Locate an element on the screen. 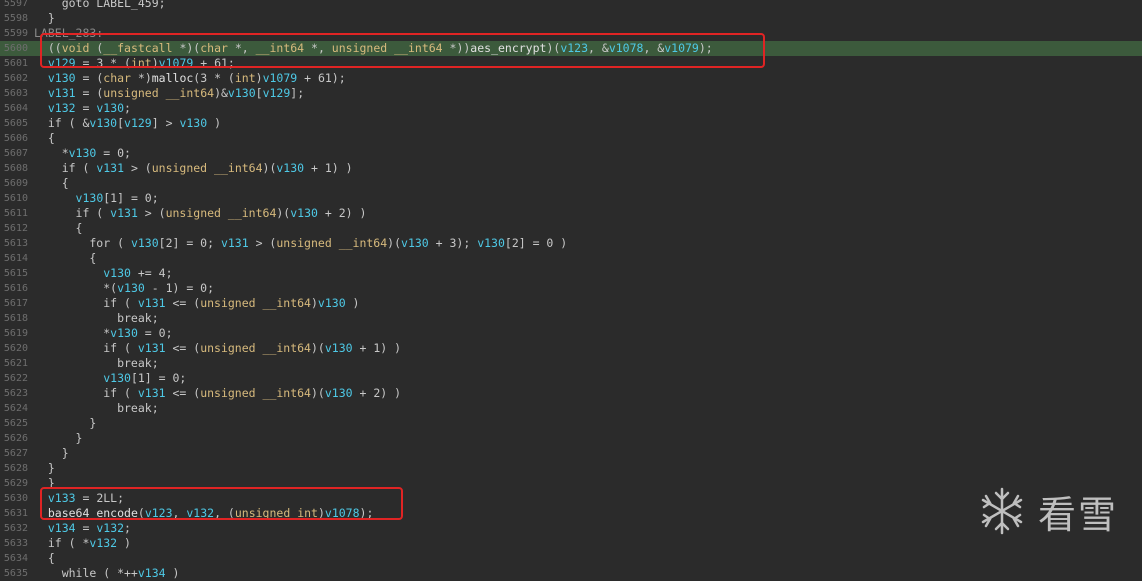 This screenshot has width=1142, height=581. line-number: 5628 is located at coordinates (15, 468).